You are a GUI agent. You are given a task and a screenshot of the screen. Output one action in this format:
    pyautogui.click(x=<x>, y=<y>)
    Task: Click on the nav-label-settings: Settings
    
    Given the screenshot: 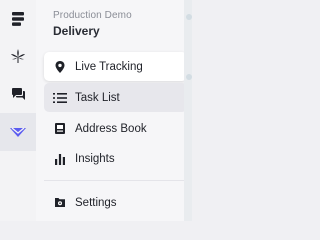 What is the action you would take?
    pyautogui.click(x=96, y=202)
    